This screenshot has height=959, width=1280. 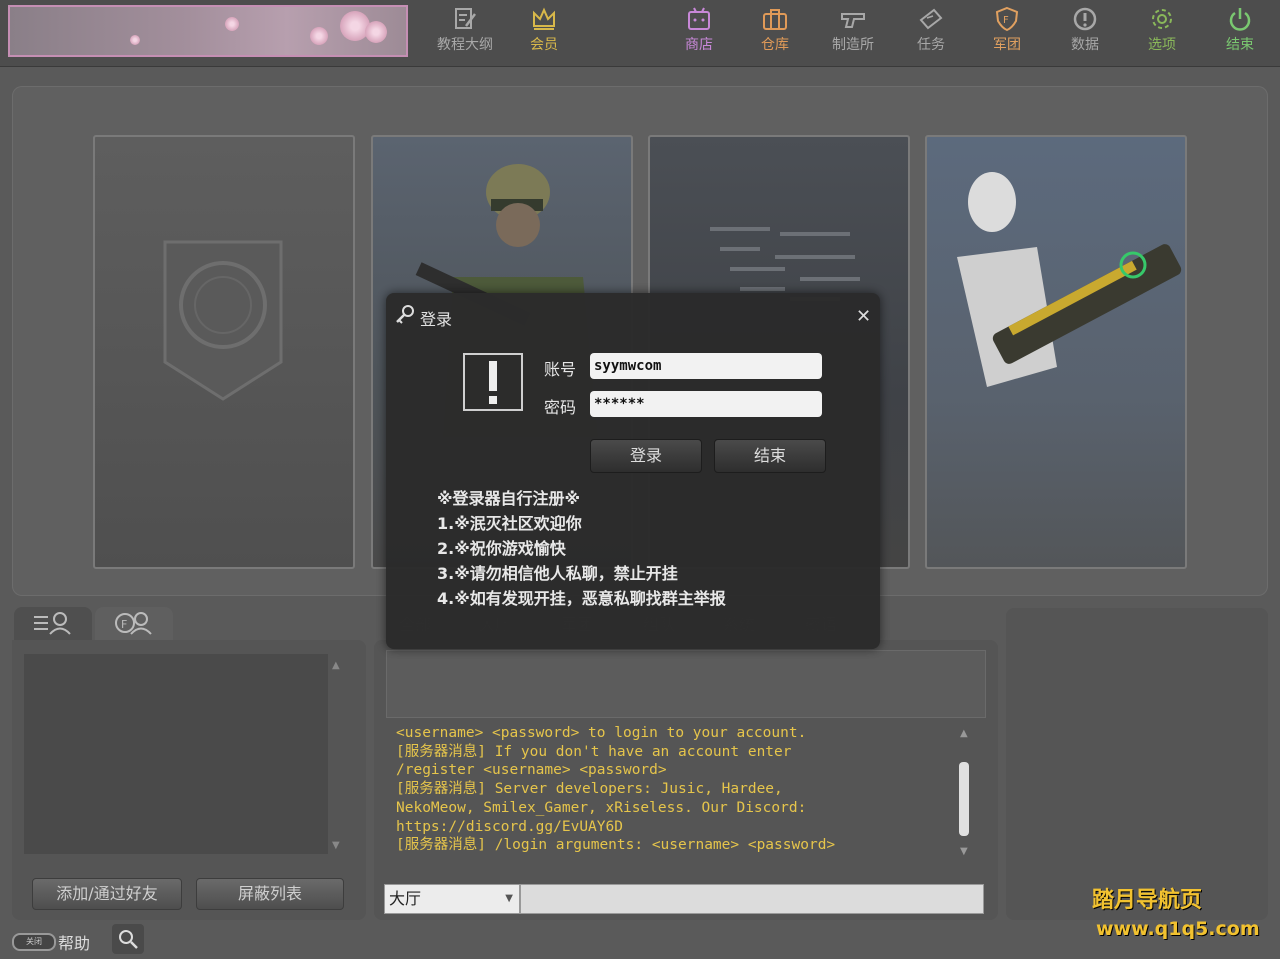 I want to click on list-user-icon, so click(x=52, y=623).